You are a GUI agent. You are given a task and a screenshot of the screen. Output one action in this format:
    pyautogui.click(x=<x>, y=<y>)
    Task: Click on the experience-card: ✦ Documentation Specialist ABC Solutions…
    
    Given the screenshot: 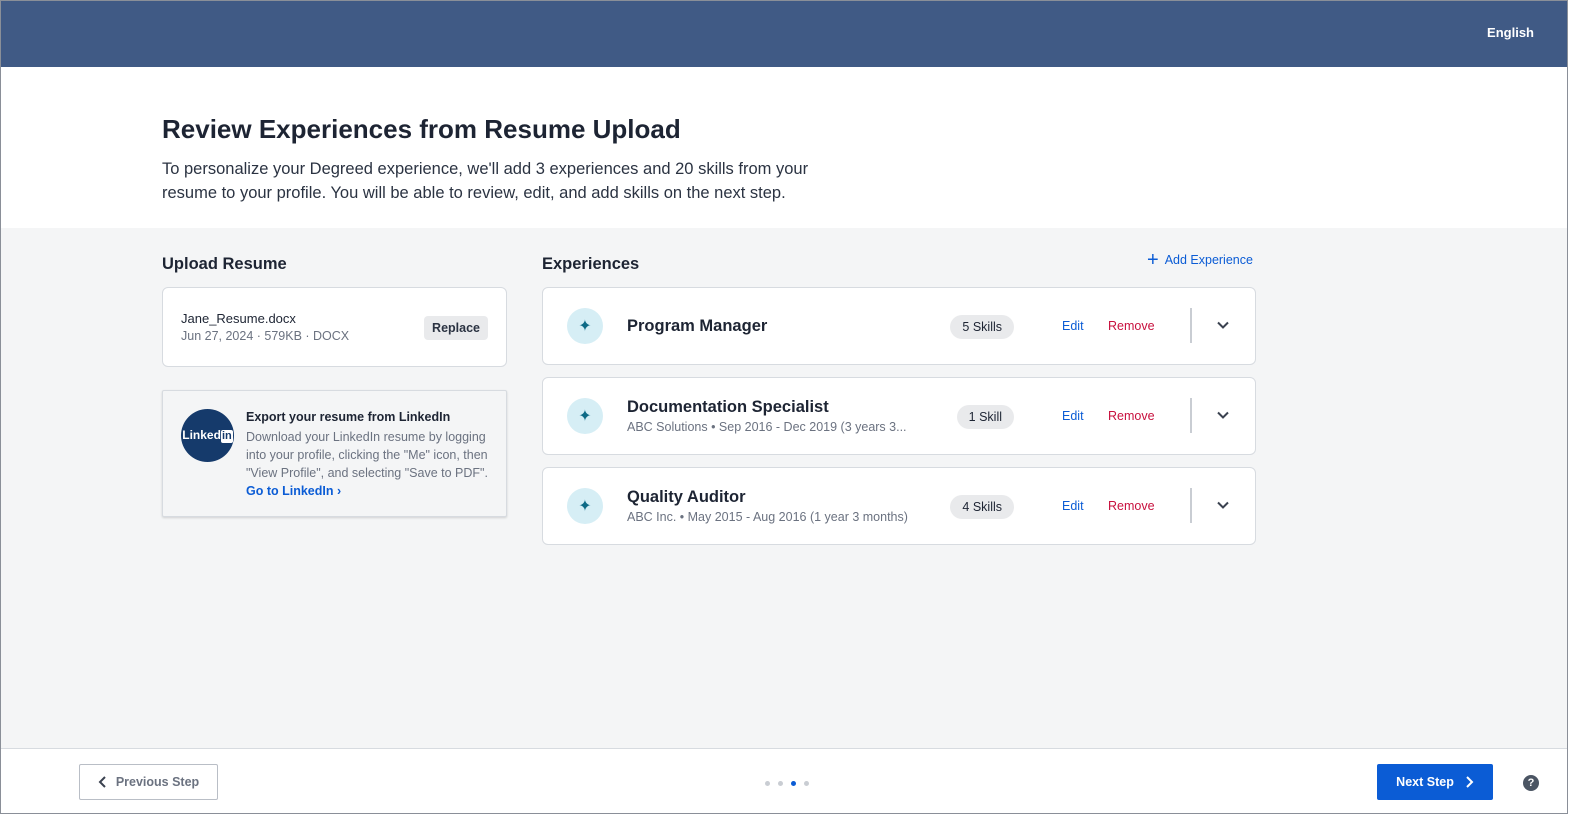 What is the action you would take?
    pyautogui.click(x=899, y=416)
    